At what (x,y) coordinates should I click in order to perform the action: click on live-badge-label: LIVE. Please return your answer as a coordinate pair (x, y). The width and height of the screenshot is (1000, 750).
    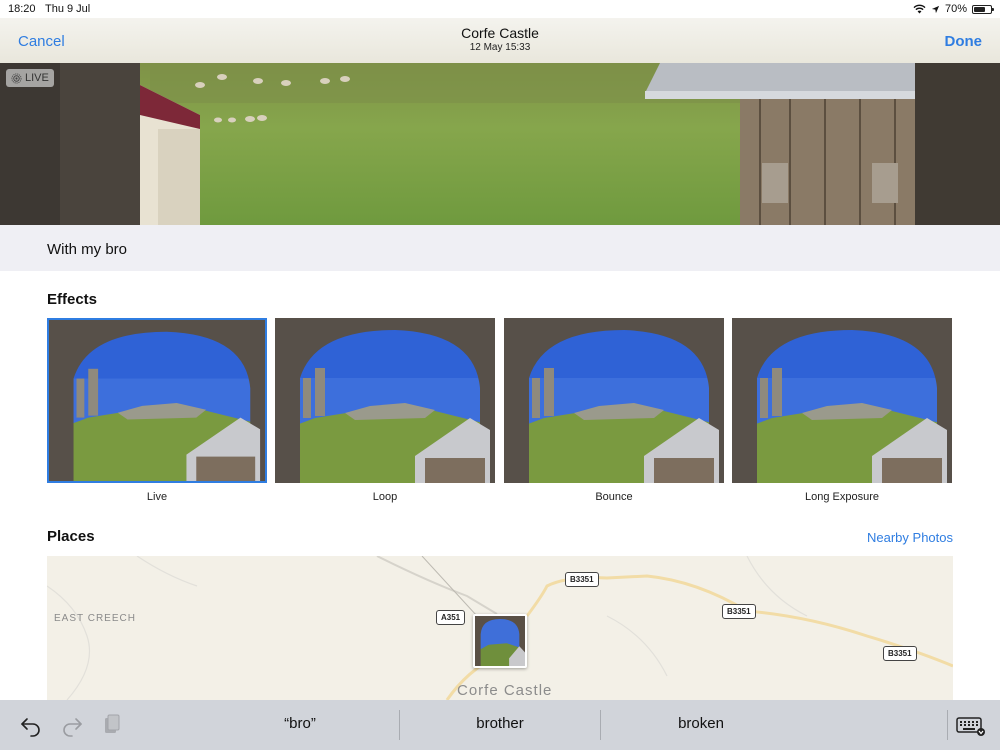
    Looking at the image, I should click on (37, 78).